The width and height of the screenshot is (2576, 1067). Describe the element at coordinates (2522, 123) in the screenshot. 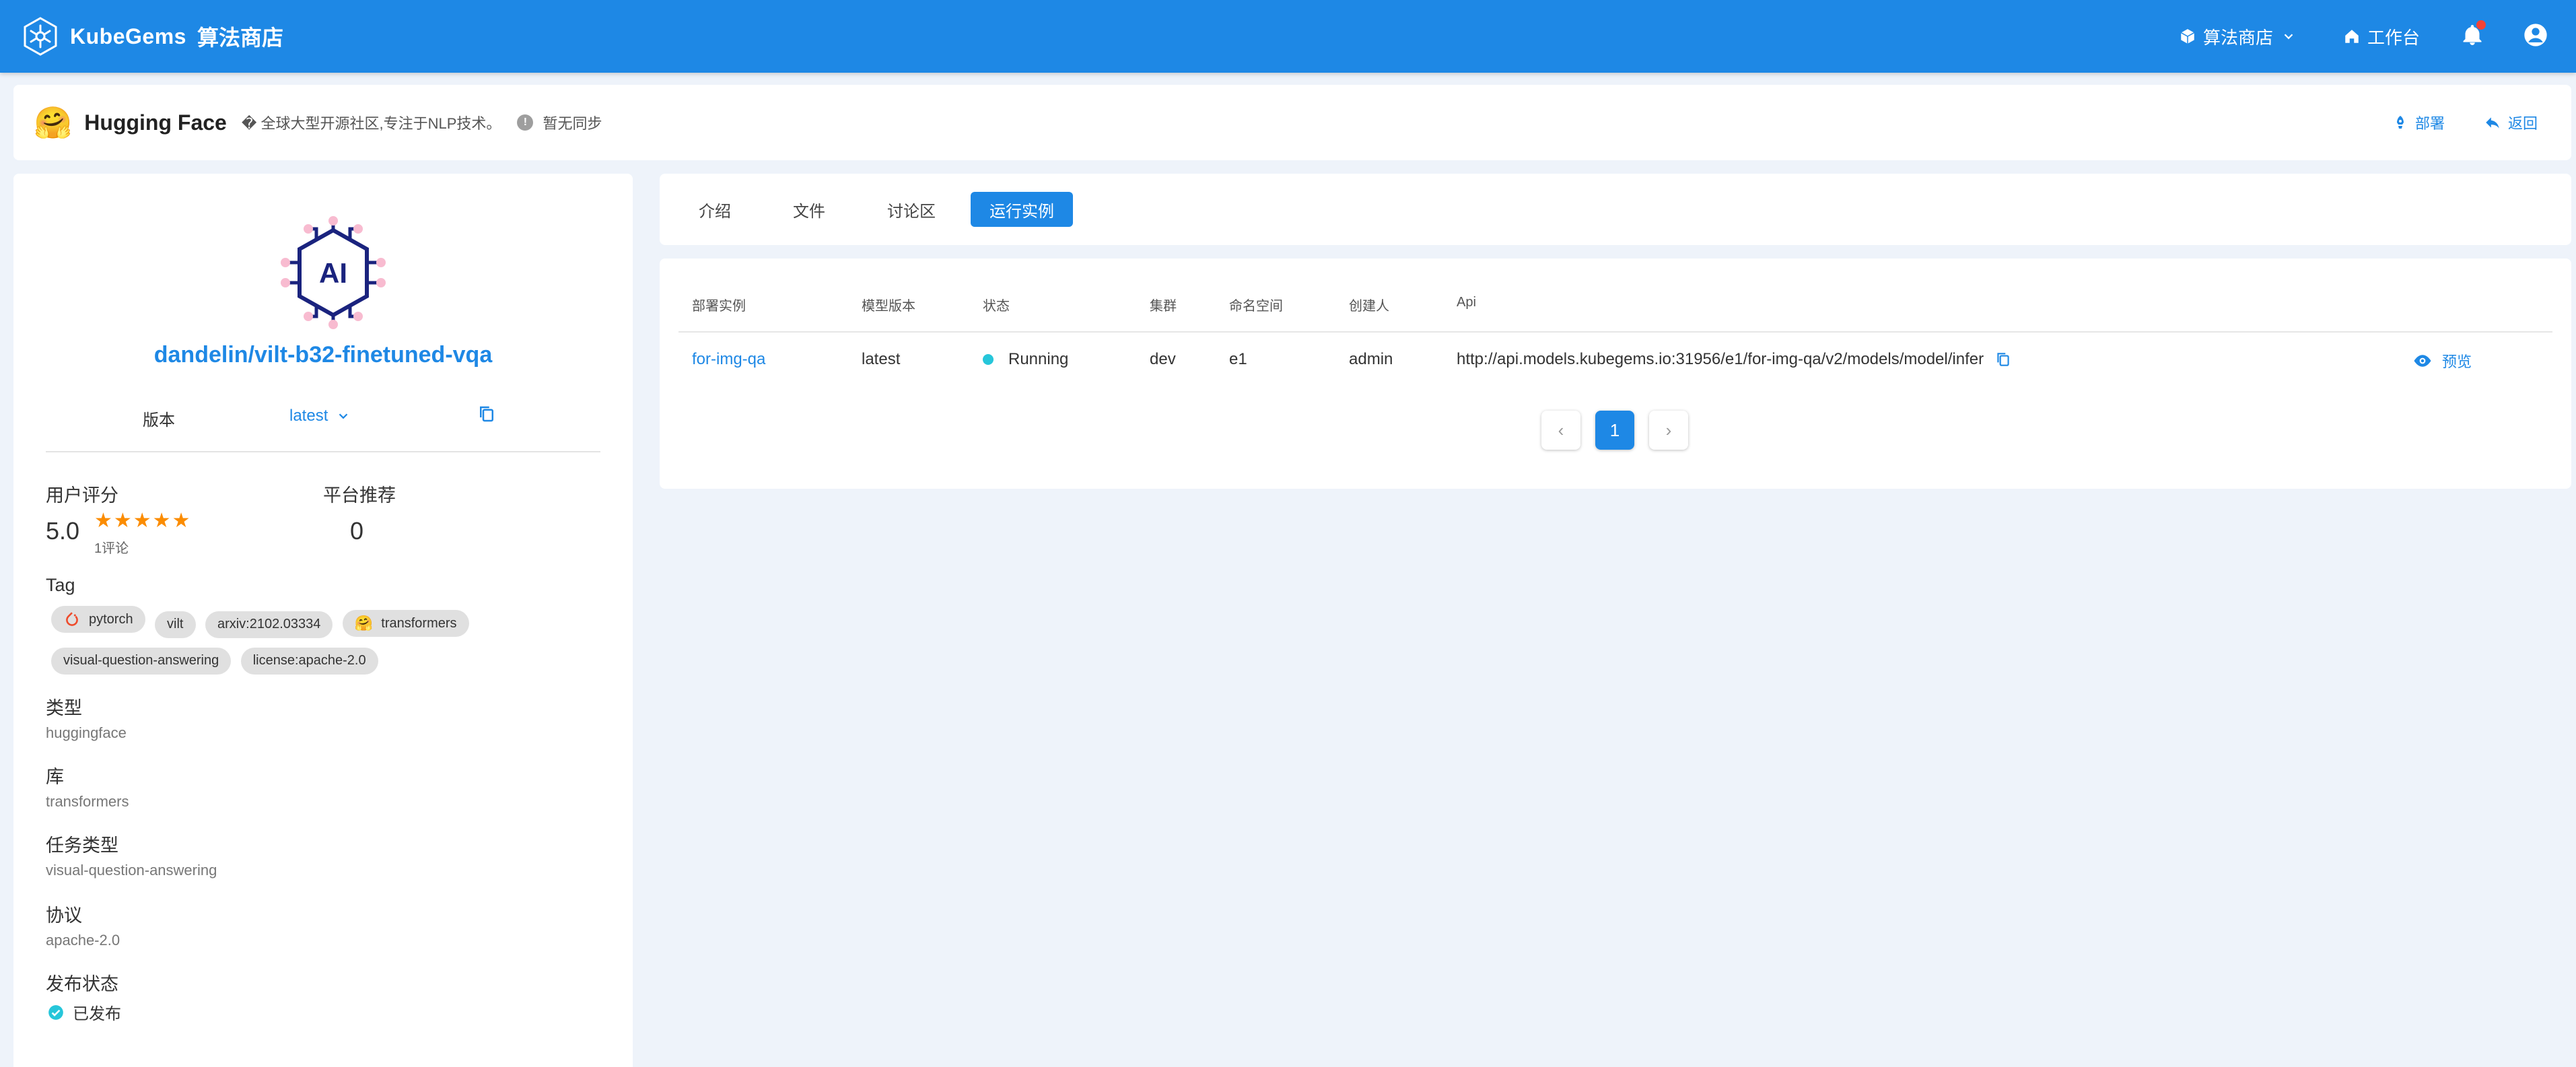

I see `back-label: 返回` at that location.